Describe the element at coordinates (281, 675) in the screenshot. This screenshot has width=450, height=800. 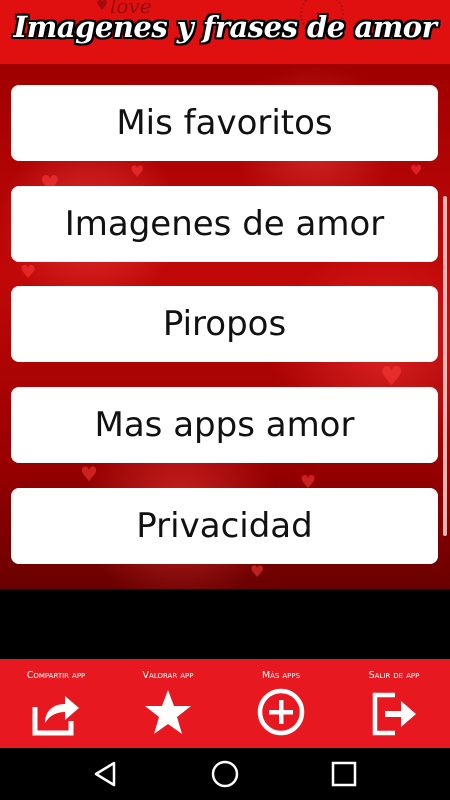
I see `more-apps-label: Más apps` at that location.